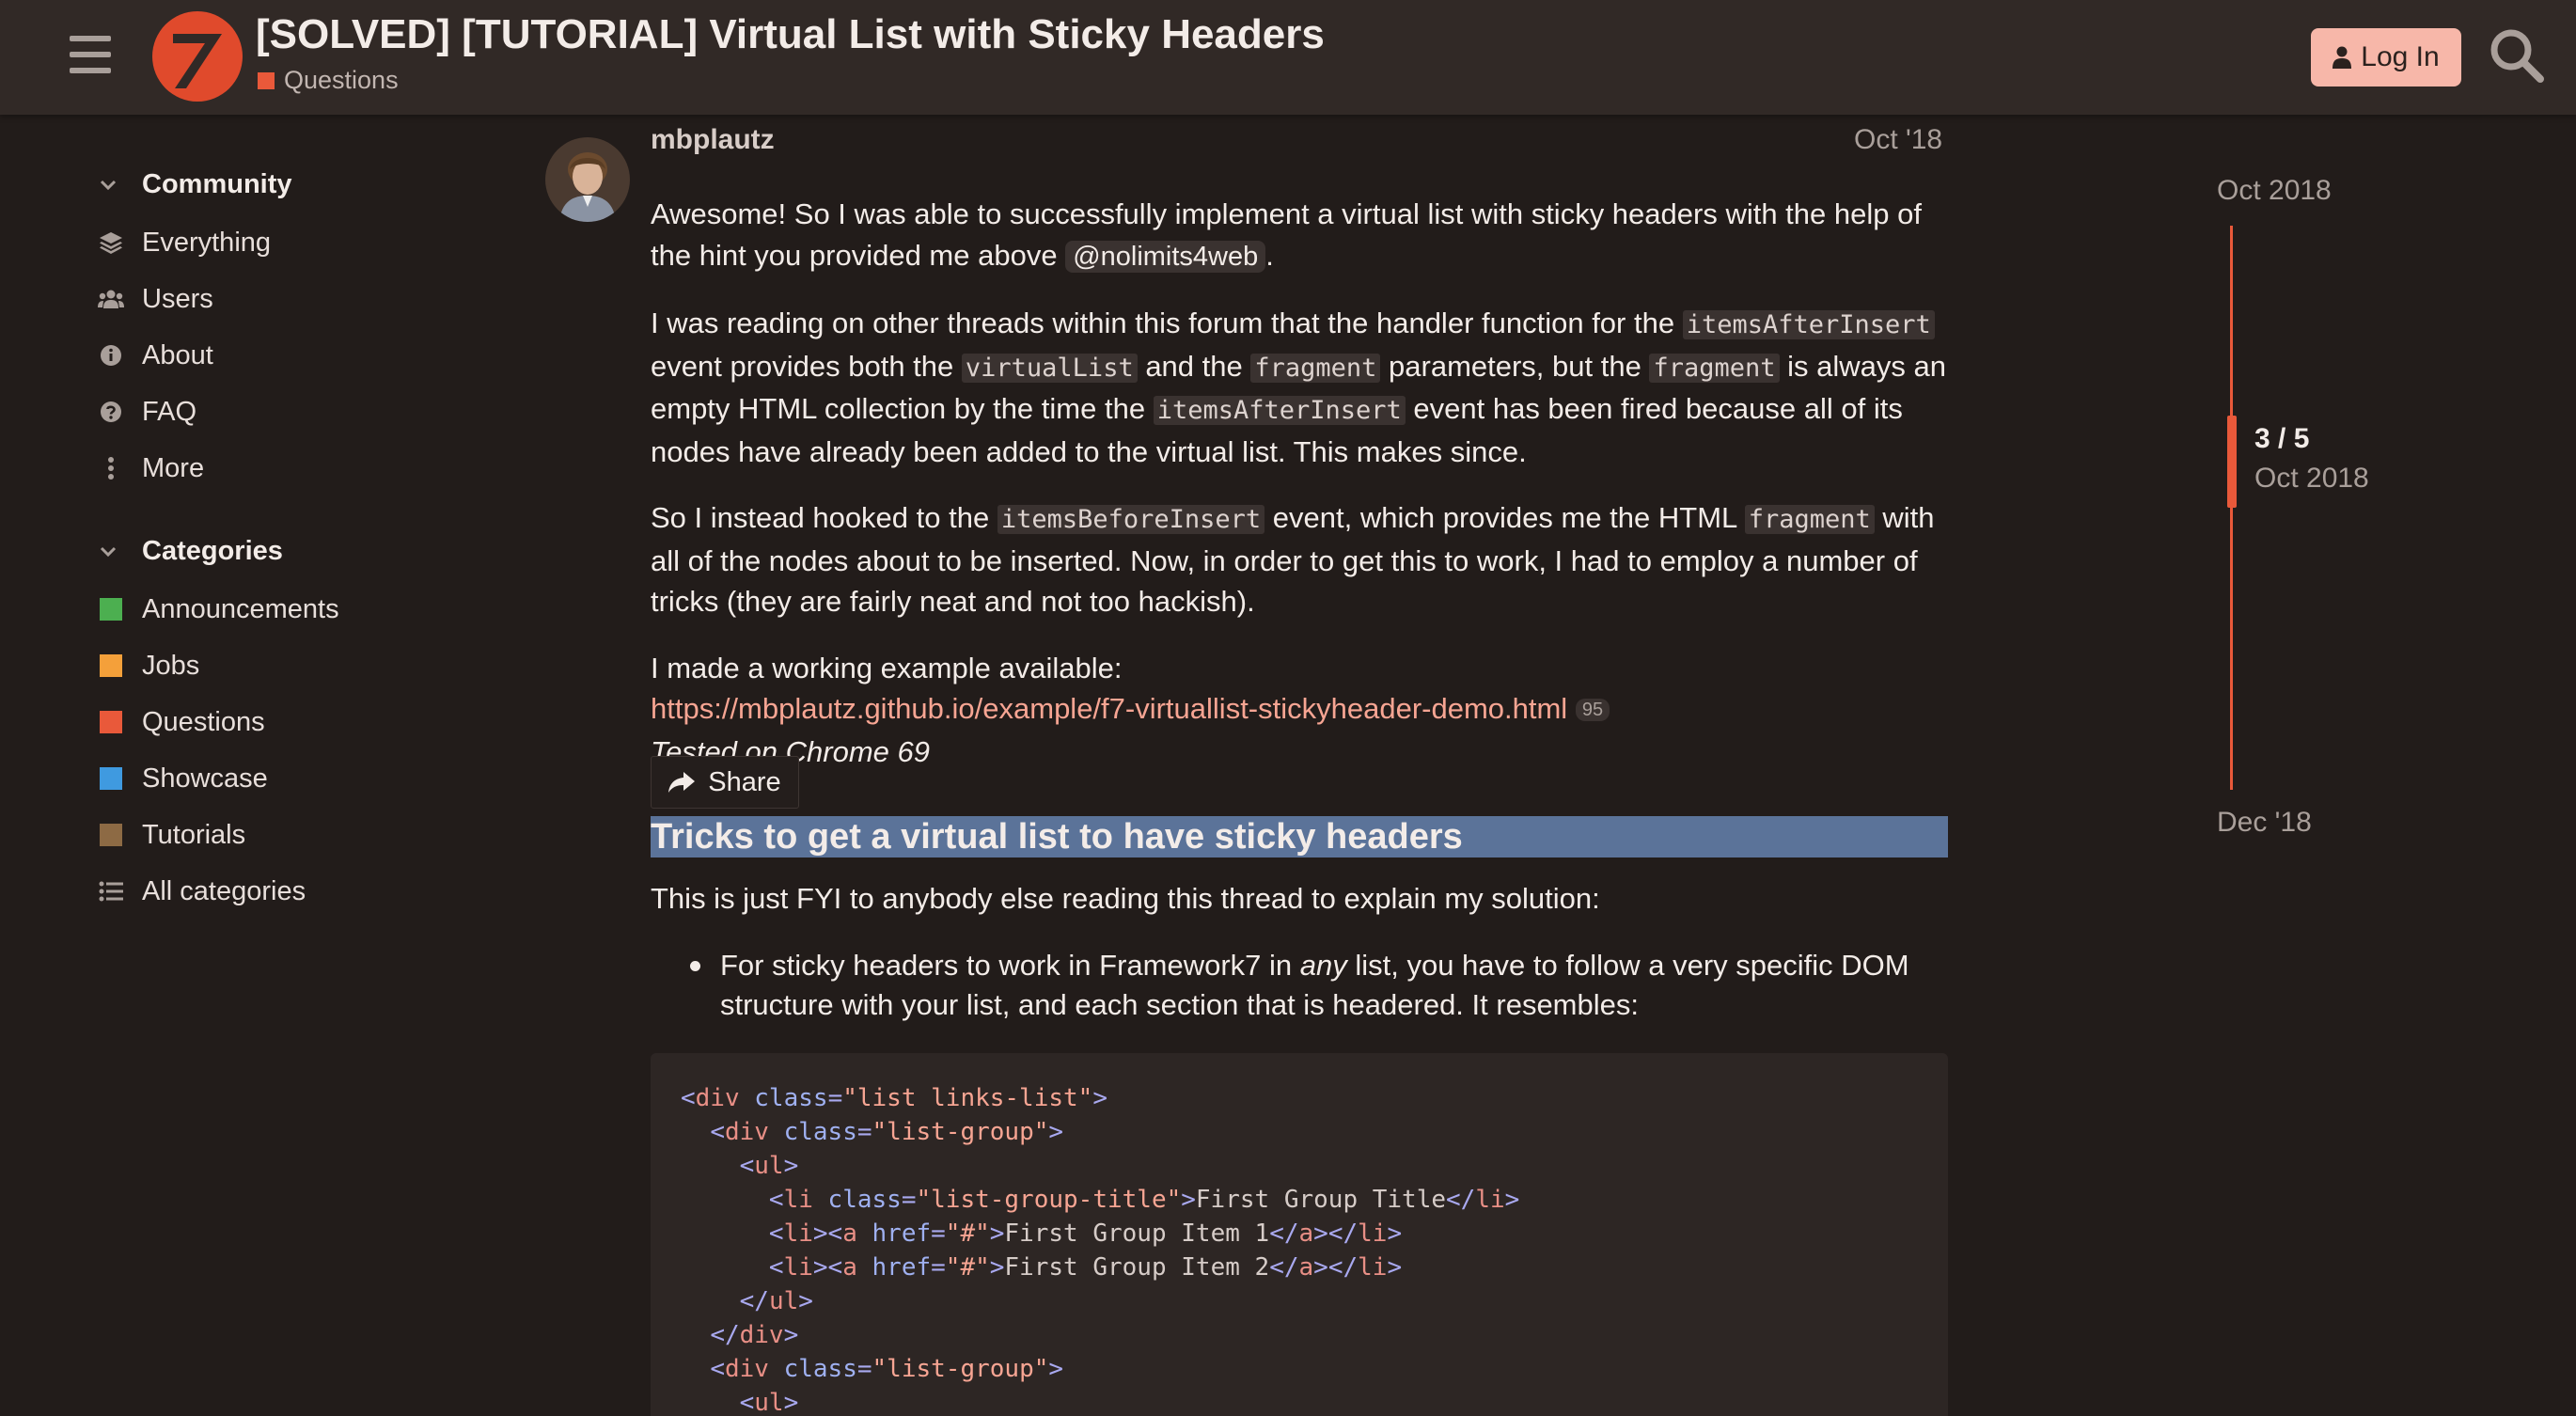 This screenshot has width=2576, height=1416. I want to click on share-button: Share, so click(725, 782).